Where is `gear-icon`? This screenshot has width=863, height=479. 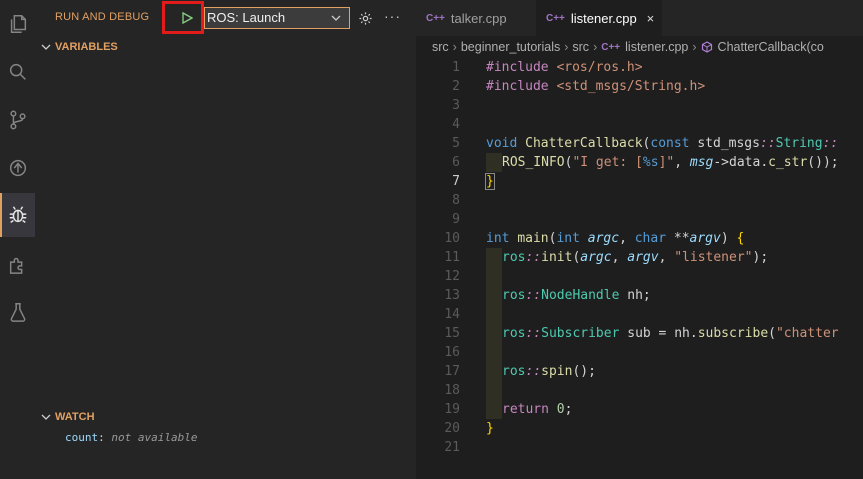 gear-icon is located at coordinates (365, 18).